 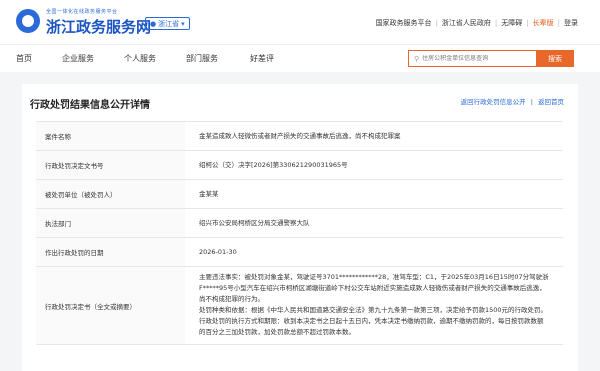 I want to click on row-value: 2026-01-30, so click(x=218, y=251).